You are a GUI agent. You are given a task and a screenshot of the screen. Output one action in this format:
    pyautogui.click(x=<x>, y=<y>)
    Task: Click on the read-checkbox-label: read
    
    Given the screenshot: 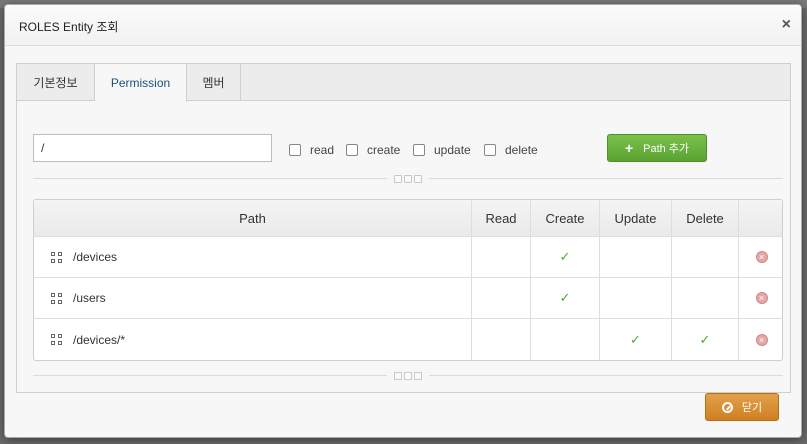 What is the action you would take?
    pyautogui.click(x=322, y=150)
    